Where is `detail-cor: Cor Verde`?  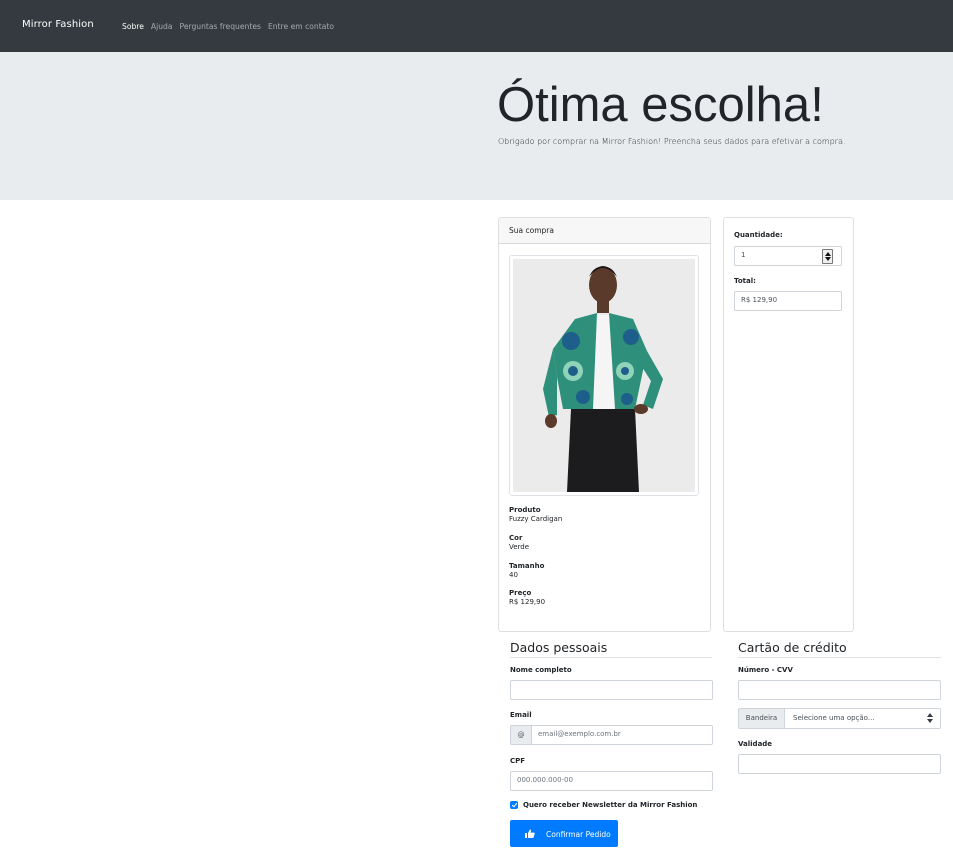
detail-cor: Cor Verde is located at coordinates (519, 542).